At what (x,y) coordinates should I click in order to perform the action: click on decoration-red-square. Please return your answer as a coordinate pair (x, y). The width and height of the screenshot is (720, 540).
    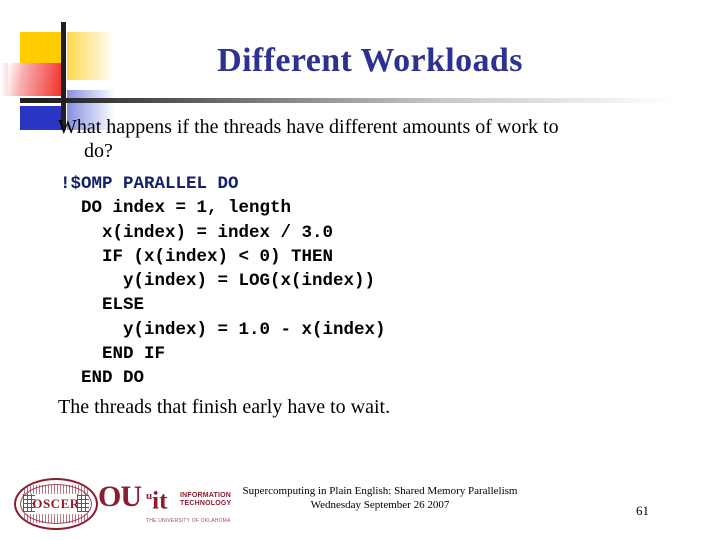
    Looking at the image, I should click on (34, 79).